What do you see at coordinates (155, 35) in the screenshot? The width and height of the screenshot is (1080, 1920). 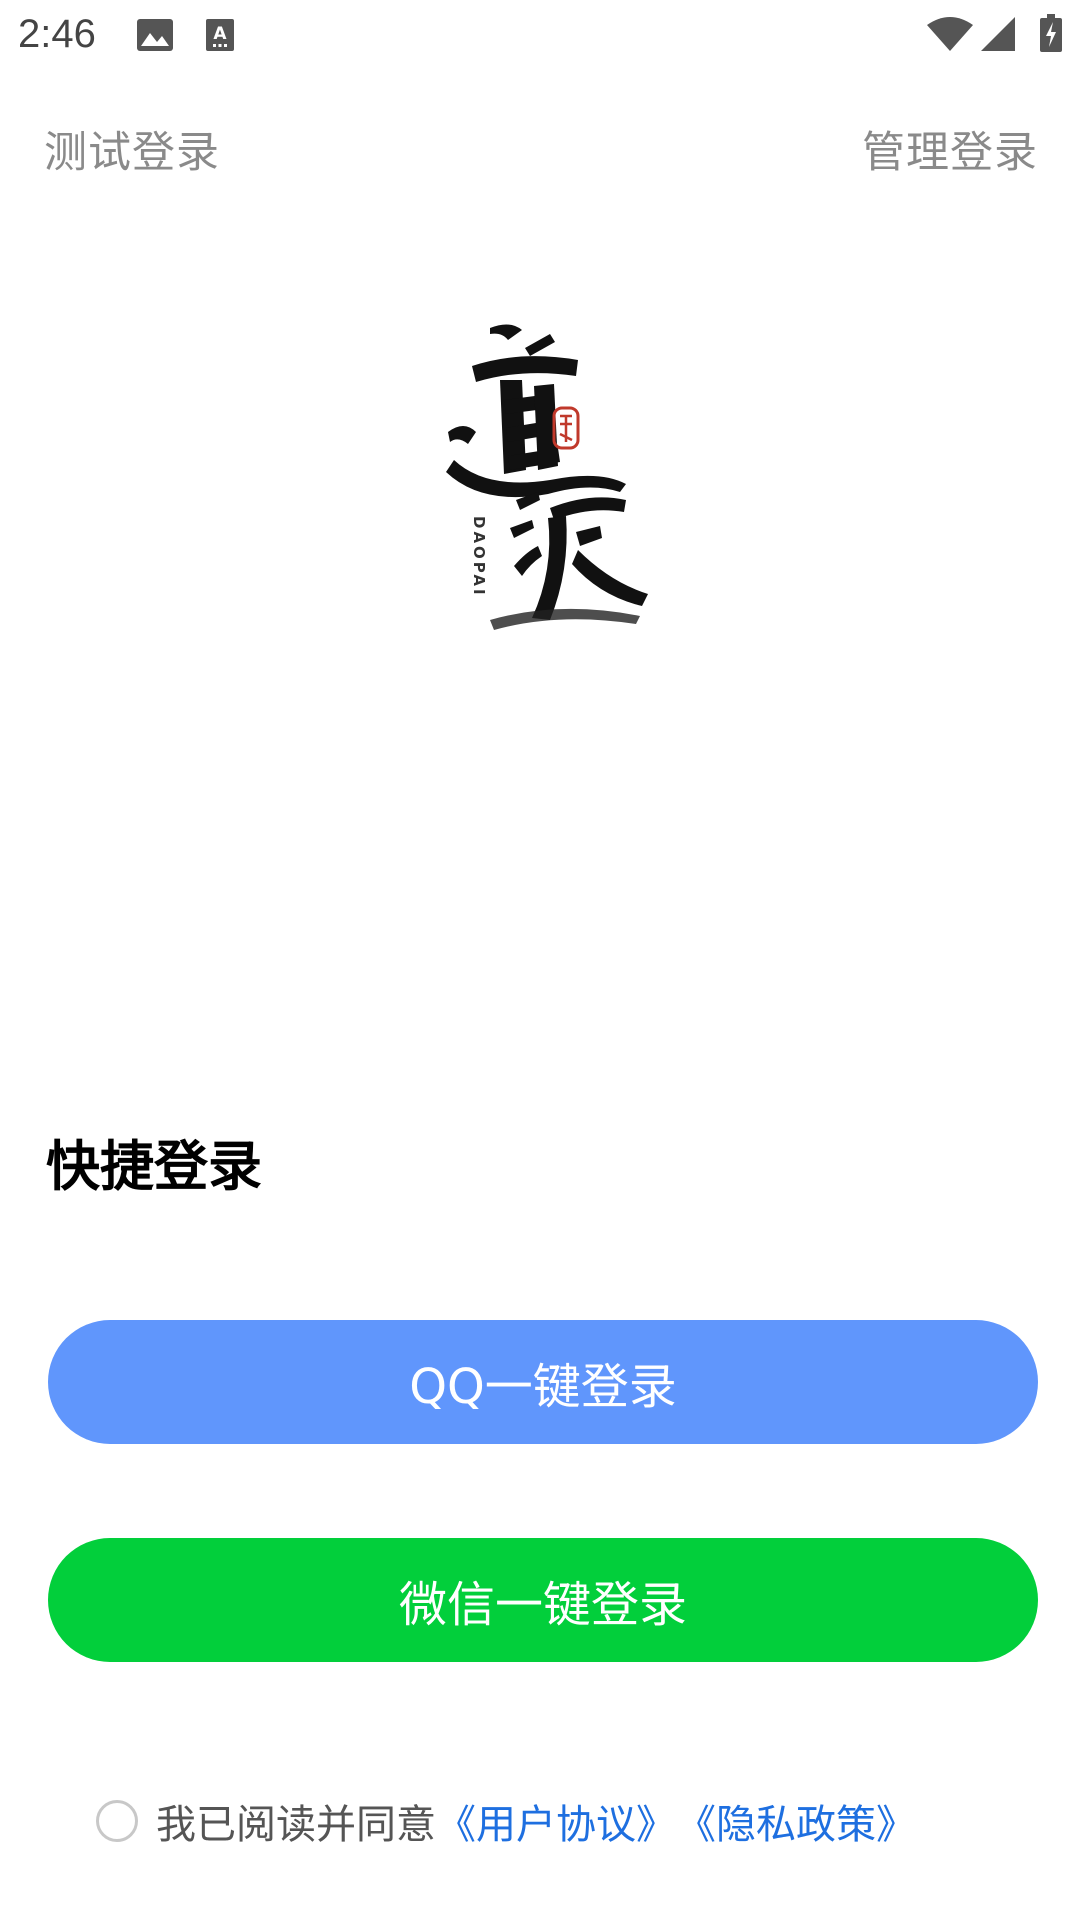 I see `image-icon` at bounding box center [155, 35].